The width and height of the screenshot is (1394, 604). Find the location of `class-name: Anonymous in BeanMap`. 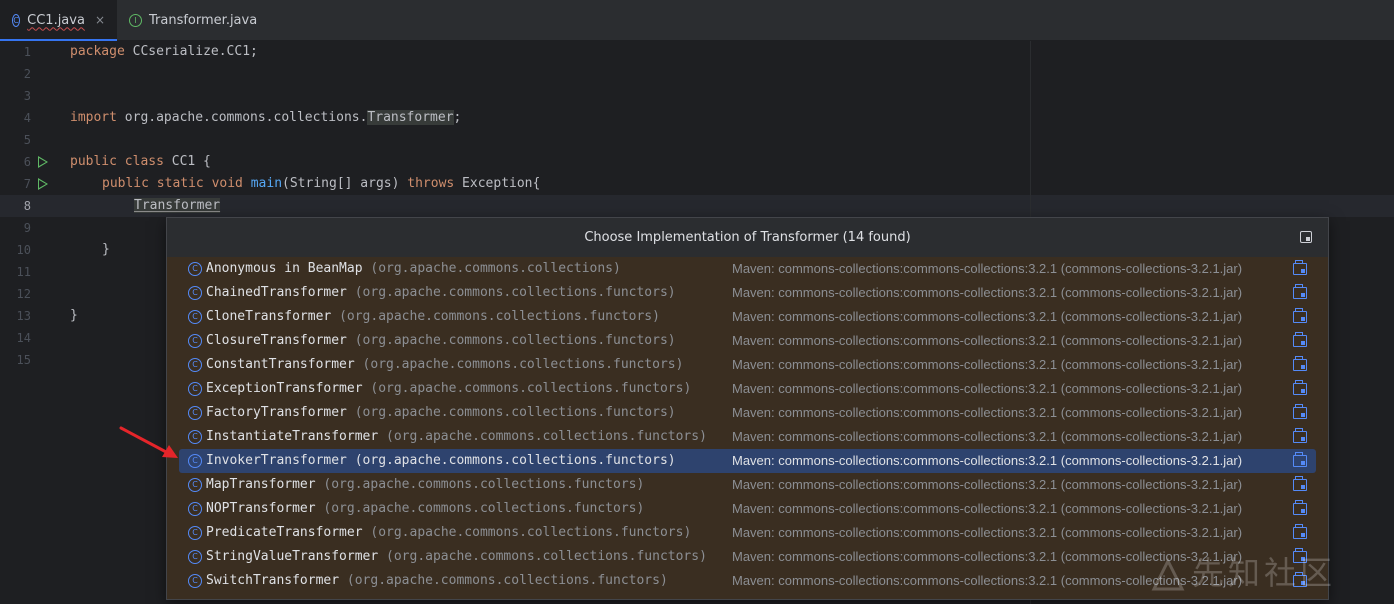

class-name: Anonymous in BeanMap is located at coordinates (284, 268).